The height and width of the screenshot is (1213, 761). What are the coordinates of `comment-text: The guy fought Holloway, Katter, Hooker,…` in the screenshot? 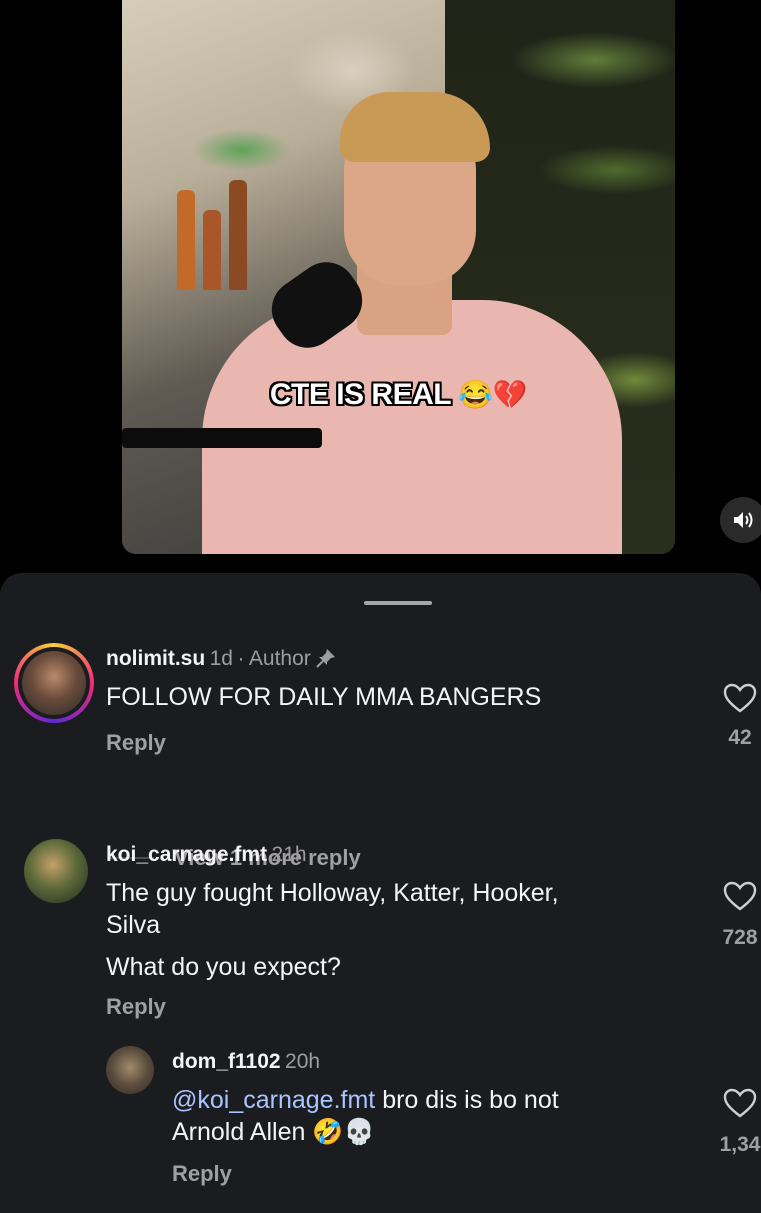 It's located at (396, 930).